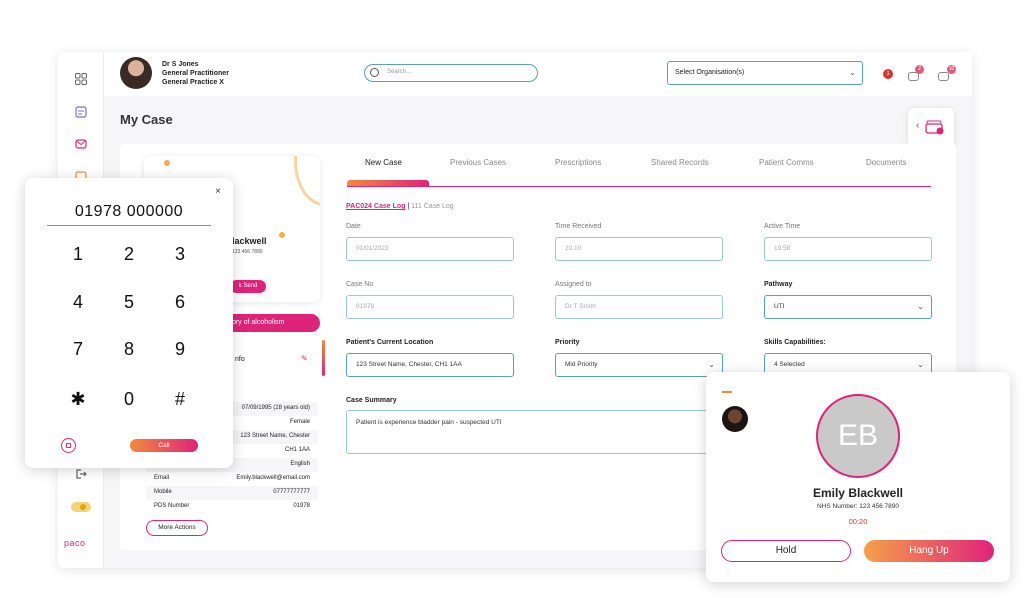  What do you see at coordinates (639, 186) in the screenshot?
I see `tab-divider` at bounding box center [639, 186].